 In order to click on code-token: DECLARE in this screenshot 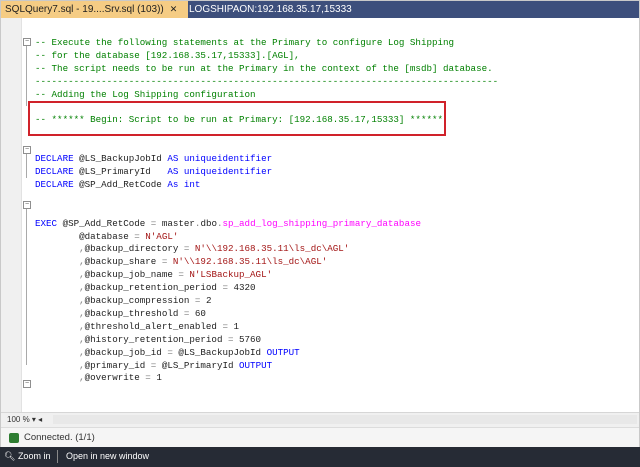, I will do `click(57, 171)`.